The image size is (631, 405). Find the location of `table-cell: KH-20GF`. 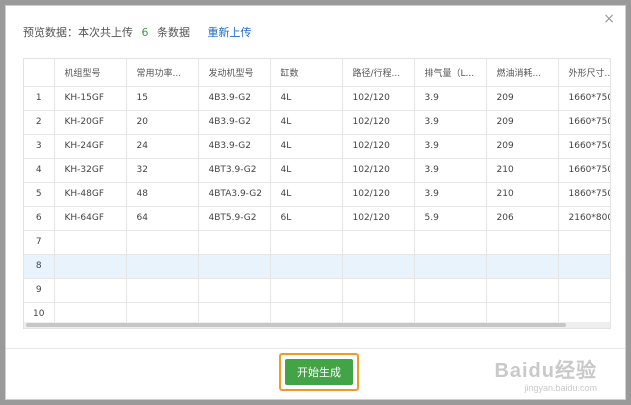

table-cell: KH-20GF is located at coordinates (90, 122).